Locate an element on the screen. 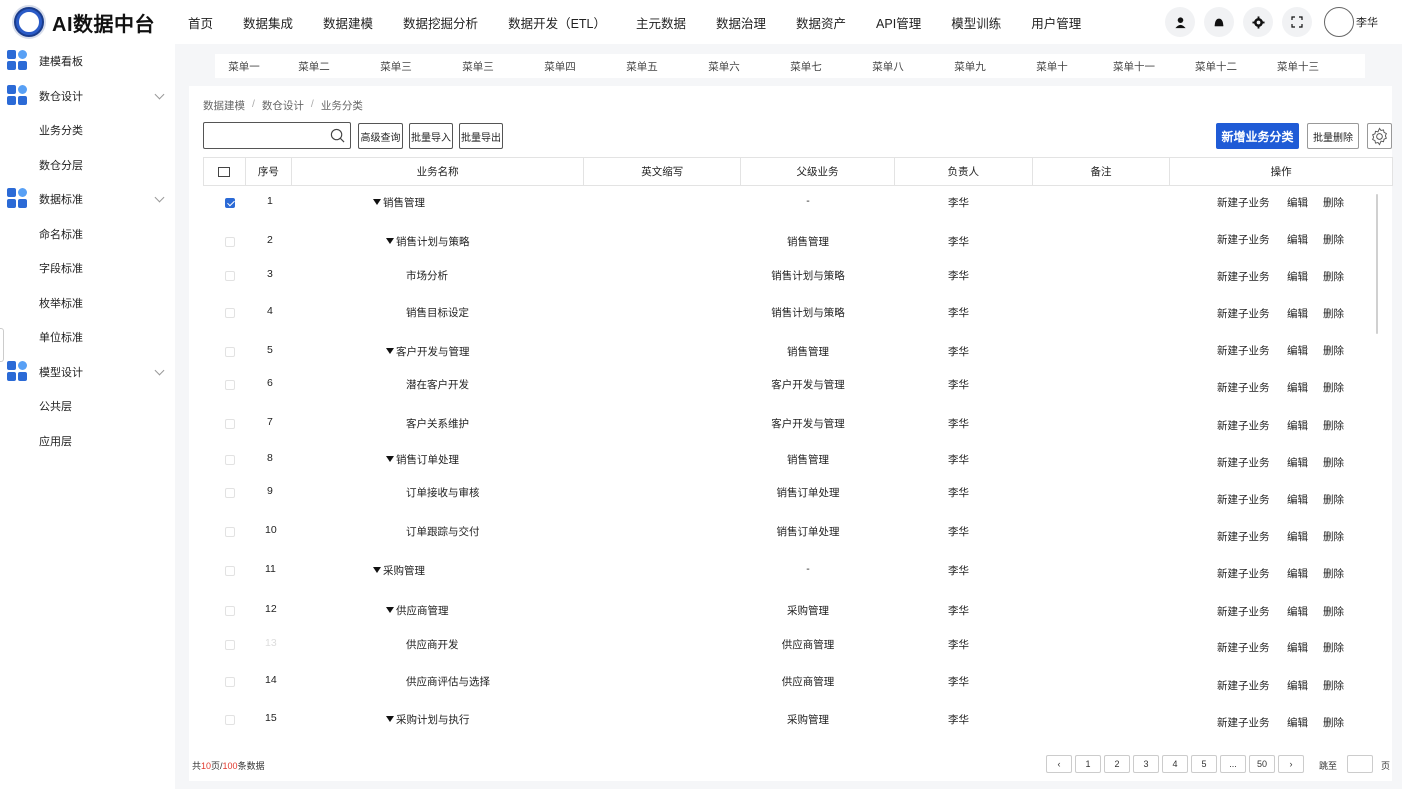 Image resolution: width=1402 pixels, height=789 pixels. avatar is located at coordinates (1339, 22).